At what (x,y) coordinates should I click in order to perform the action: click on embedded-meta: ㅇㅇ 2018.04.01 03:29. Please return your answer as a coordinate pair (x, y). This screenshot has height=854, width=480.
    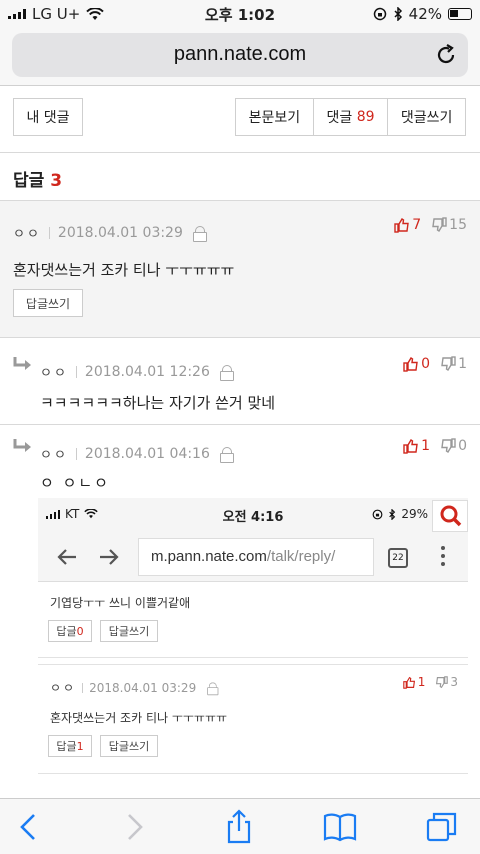
    Looking at the image, I should click on (134, 687).